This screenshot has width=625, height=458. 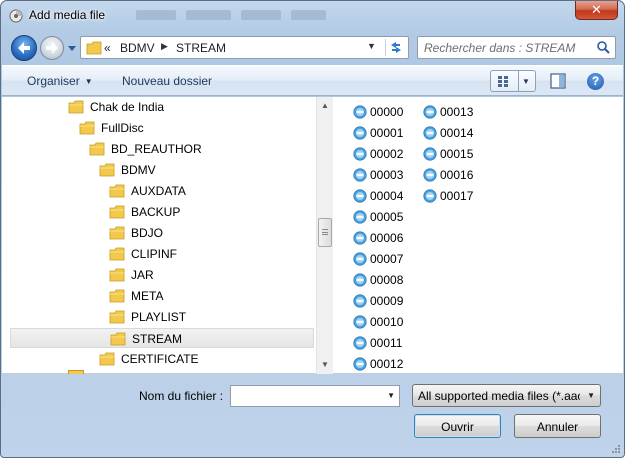 What do you see at coordinates (387, 217) in the screenshot?
I see `file-name: 00005` at bounding box center [387, 217].